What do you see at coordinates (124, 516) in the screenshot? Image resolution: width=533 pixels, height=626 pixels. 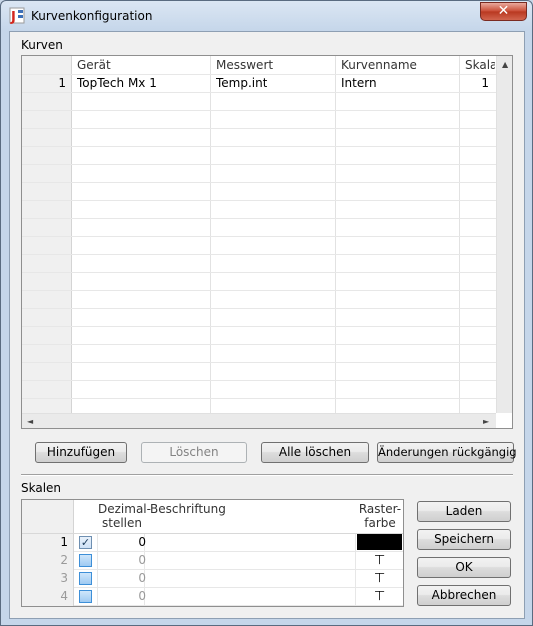 I see `column-header-decimals: Dezimal- stellen` at bounding box center [124, 516].